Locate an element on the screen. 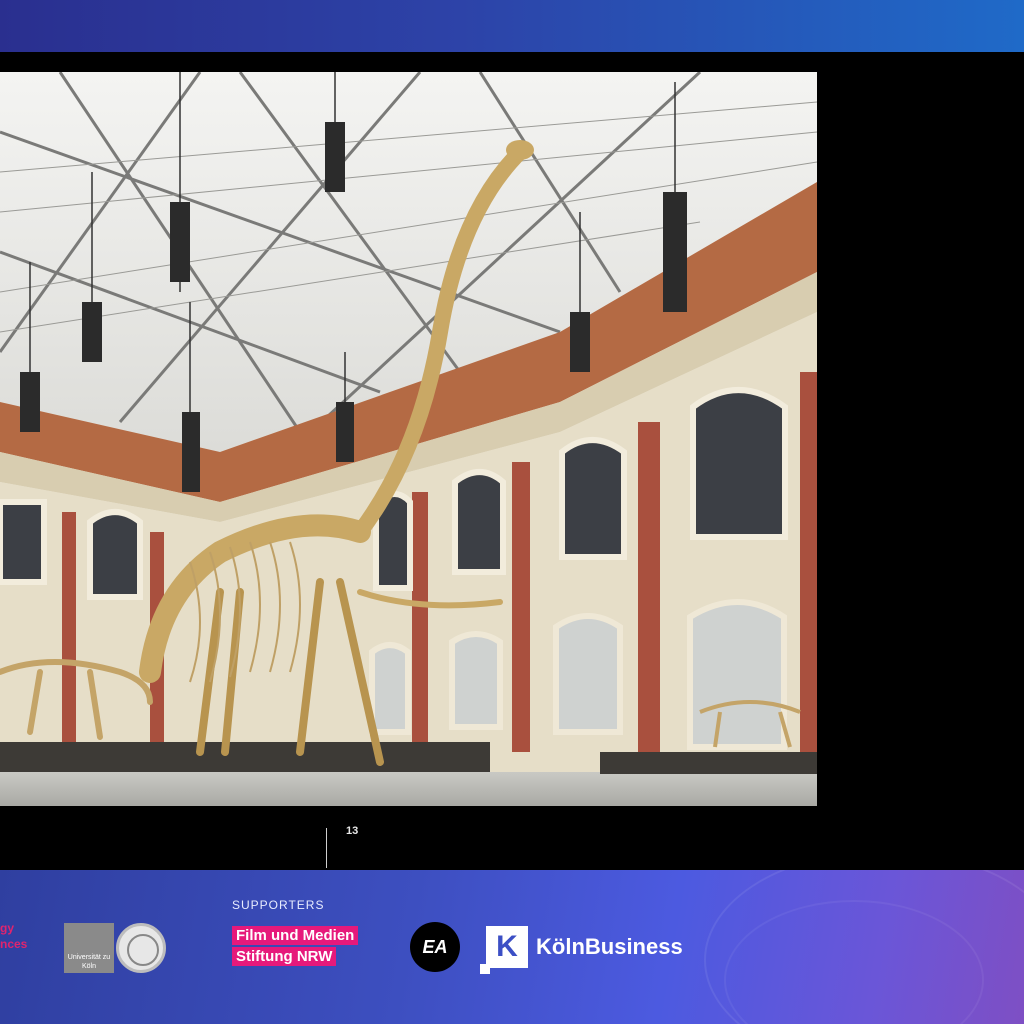 Image resolution: width=1024 pixels, height=1024 pixels. university-logo-label: Universität zu Köln is located at coordinates (89, 962).